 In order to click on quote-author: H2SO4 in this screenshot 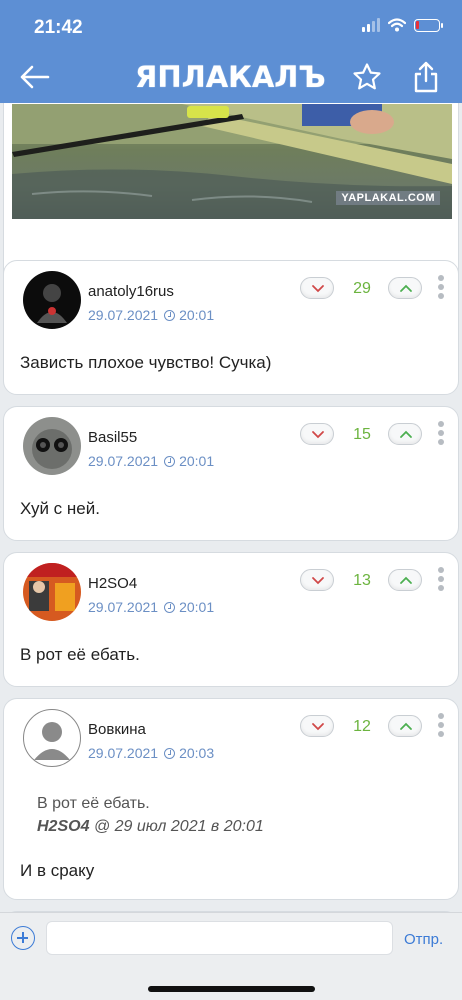, I will do `click(63, 826)`.